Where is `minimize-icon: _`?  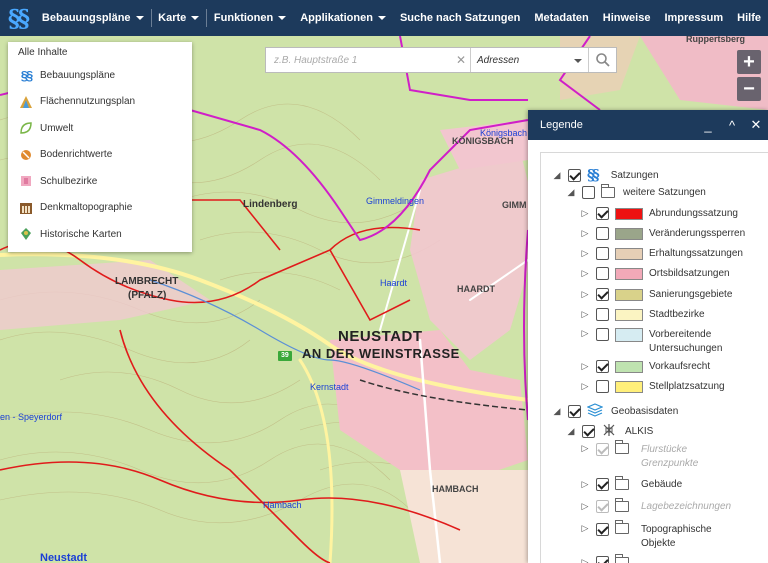 minimize-icon: _ is located at coordinates (708, 125).